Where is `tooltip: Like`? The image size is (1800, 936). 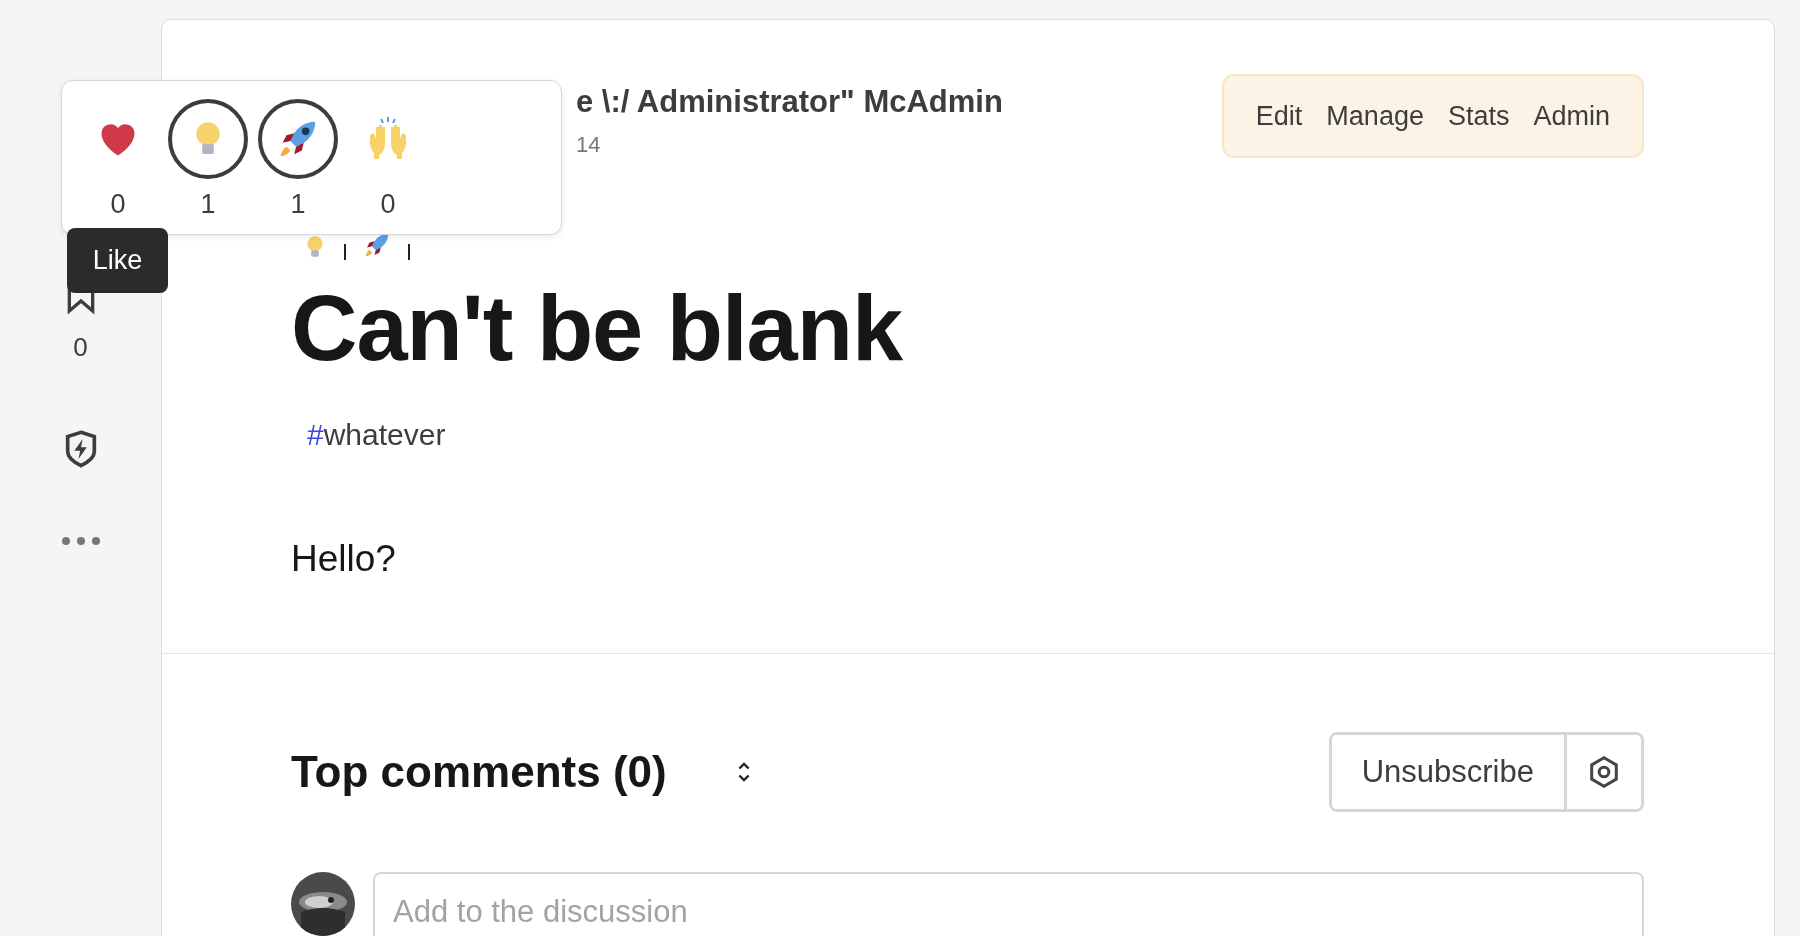 tooltip: Like is located at coordinates (117, 260).